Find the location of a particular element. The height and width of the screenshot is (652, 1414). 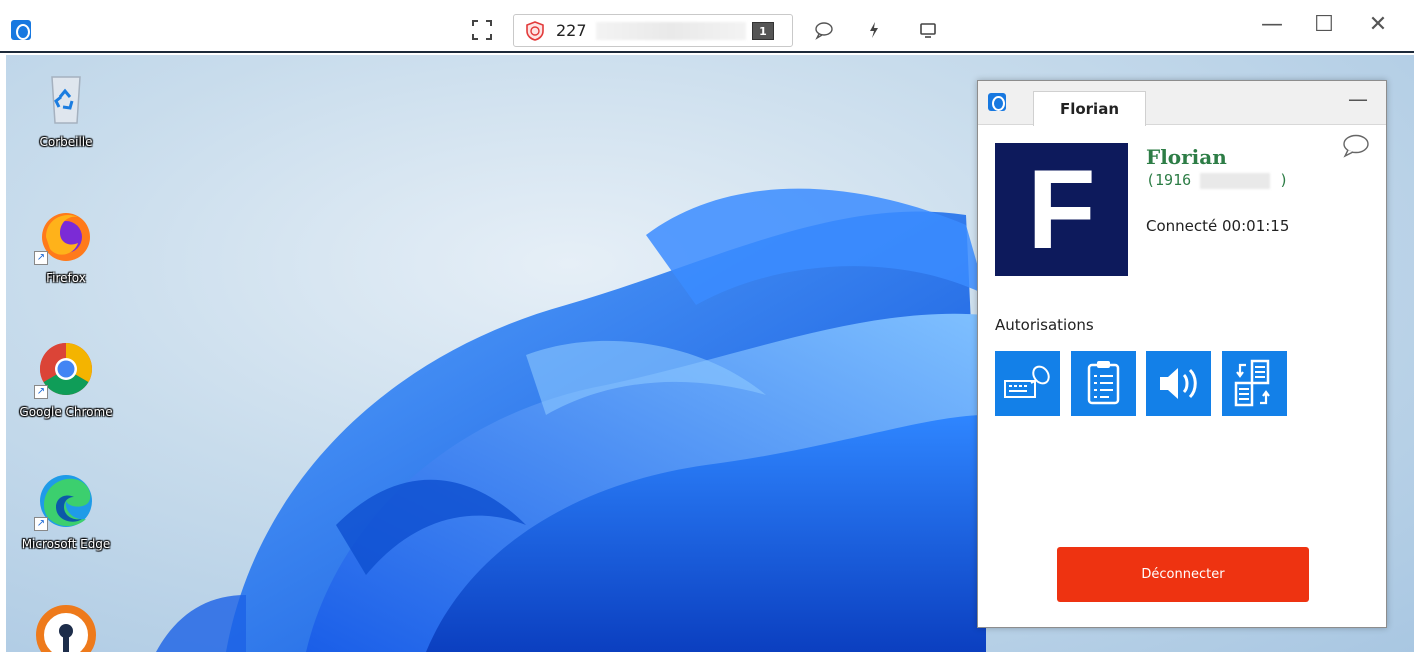

permissions-label: Autorisations is located at coordinates (1044, 325).